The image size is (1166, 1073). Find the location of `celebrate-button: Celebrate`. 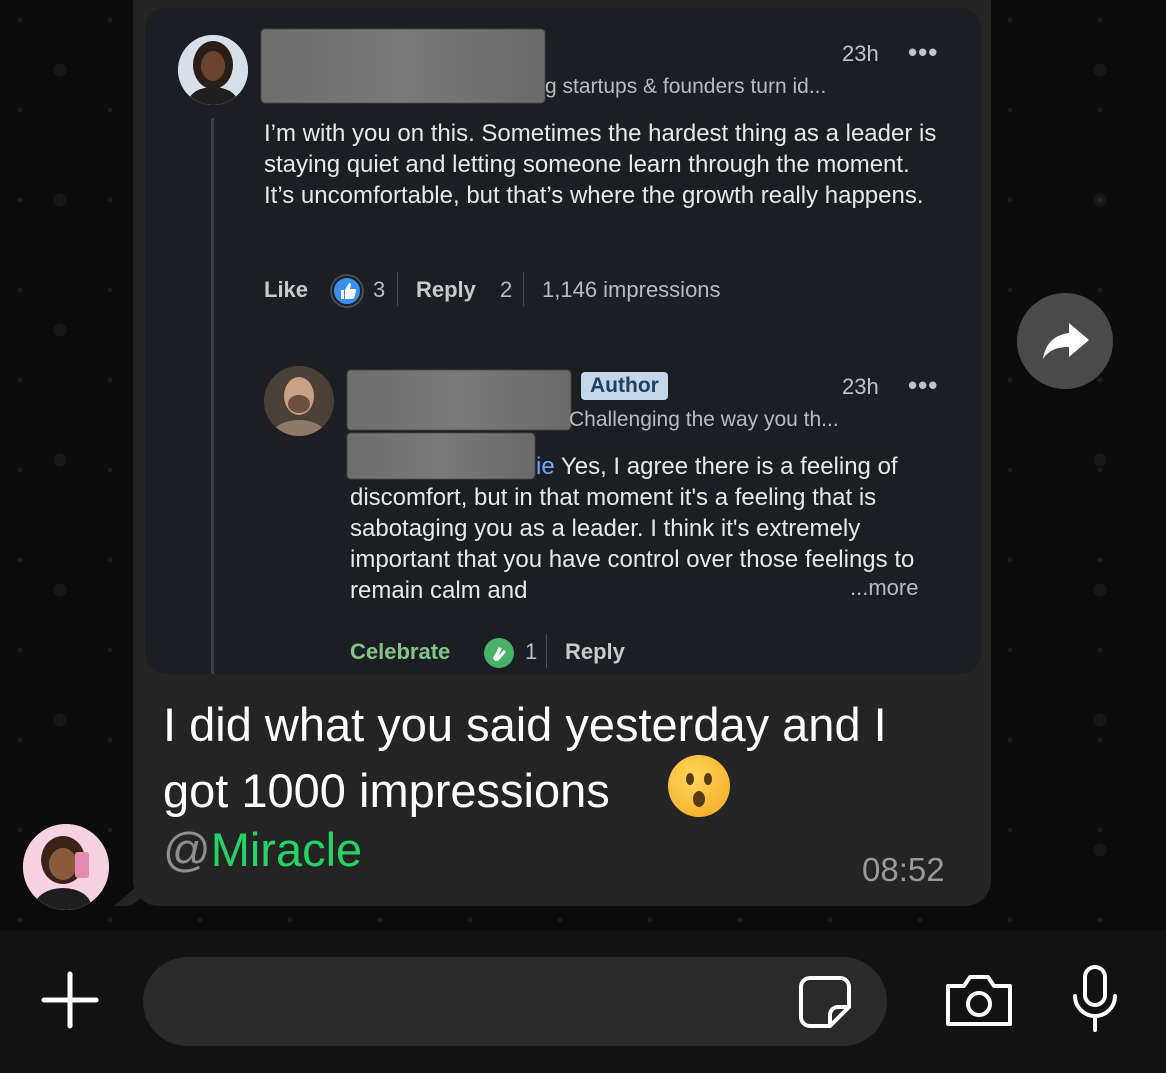

celebrate-button: Celebrate is located at coordinates (400, 652).